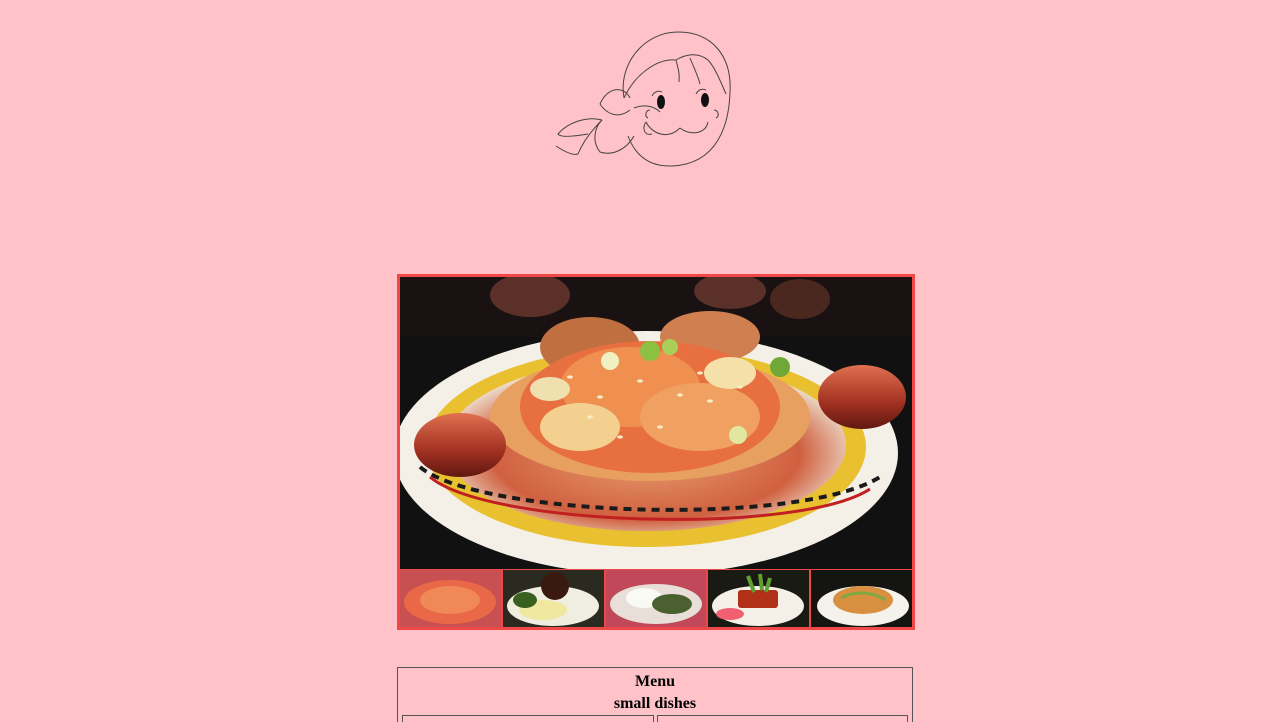 Image resolution: width=1280 pixels, height=722 pixels. What do you see at coordinates (655, 718) in the screenshot?
I see `menu-row` at bounding box center [655, 718].